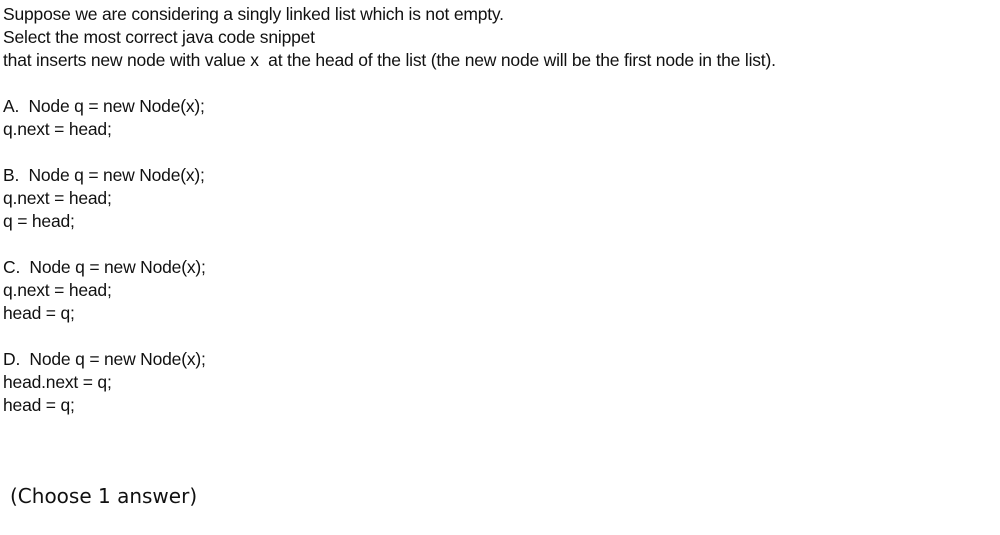 Image resolution: width=1000 pixels, height=535 pixels. Describe the element at coordinates (104, 106) in the screenshot. I see `code-line: A. Node q = new Node(x);` at that location.